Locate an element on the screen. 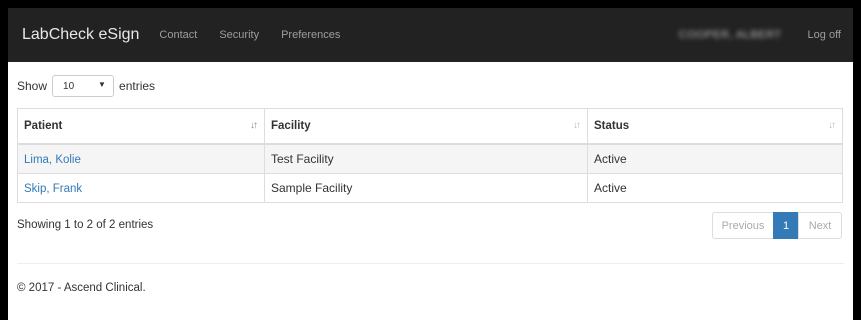  column-header-facility: Facility ↓↑ is located at coordinates (426, 126).